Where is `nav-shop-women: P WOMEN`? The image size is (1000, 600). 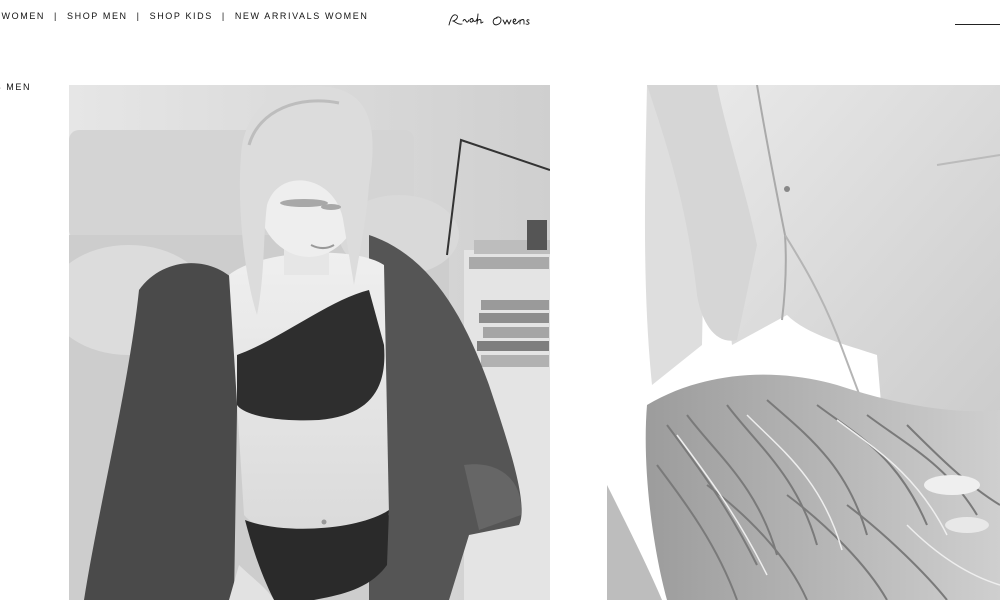 nav-shop-women: P WOMEN is located at coordinates (22, 16).